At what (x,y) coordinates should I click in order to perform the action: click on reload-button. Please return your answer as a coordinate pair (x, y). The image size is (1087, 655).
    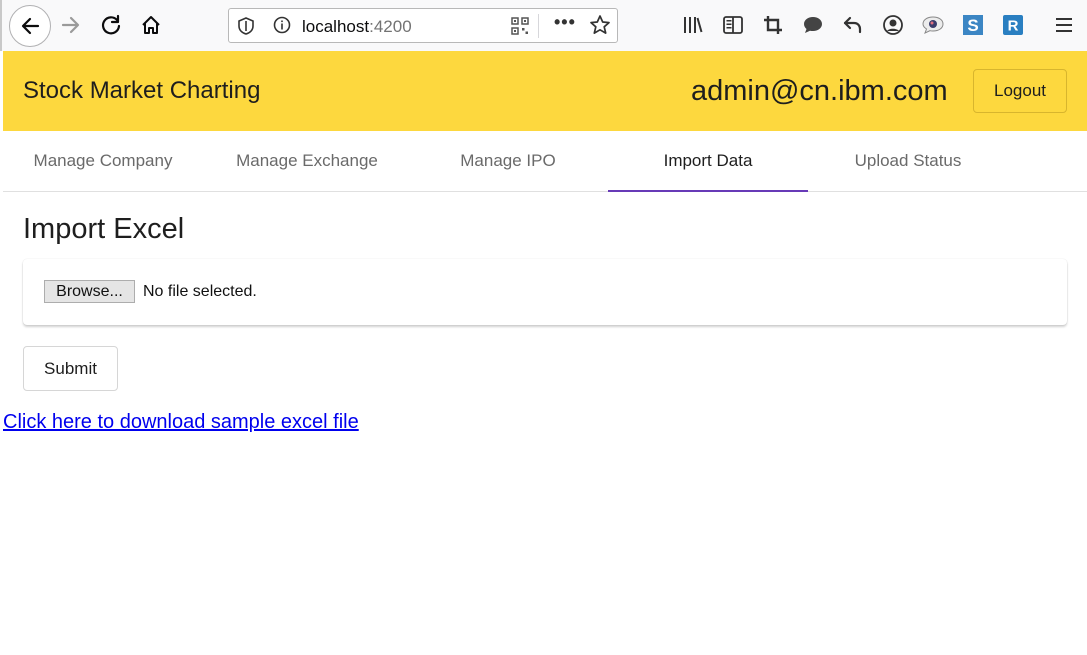
    Looking at the image, I should click on (111, 25).